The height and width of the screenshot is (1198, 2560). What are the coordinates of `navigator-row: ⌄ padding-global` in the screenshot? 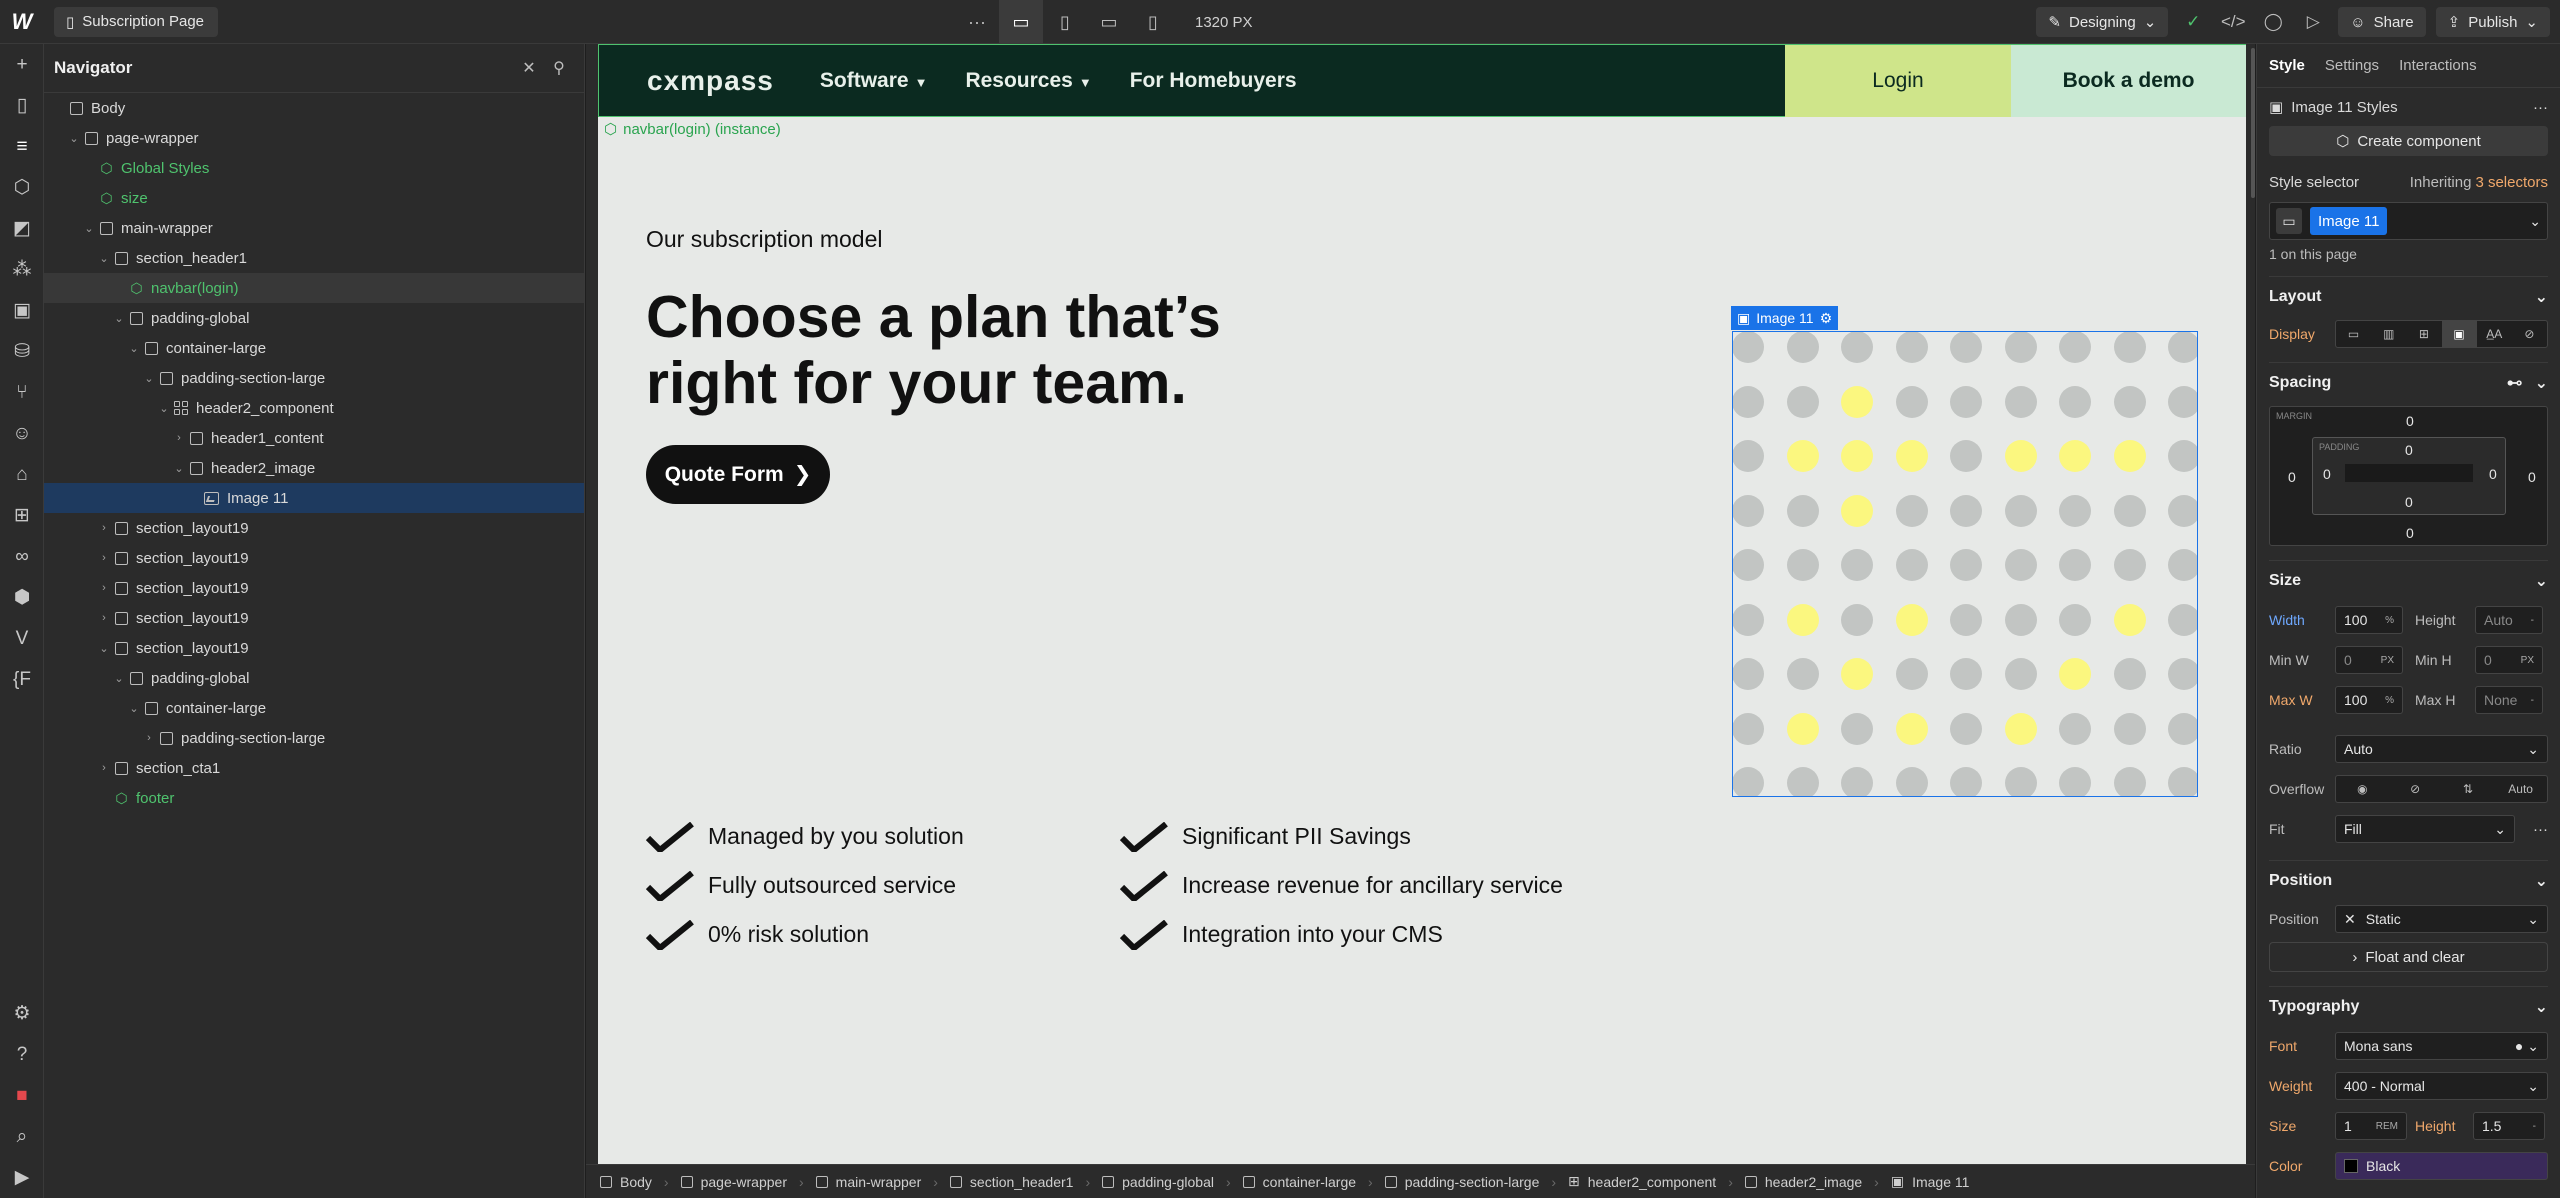 It's located at (314, 318).